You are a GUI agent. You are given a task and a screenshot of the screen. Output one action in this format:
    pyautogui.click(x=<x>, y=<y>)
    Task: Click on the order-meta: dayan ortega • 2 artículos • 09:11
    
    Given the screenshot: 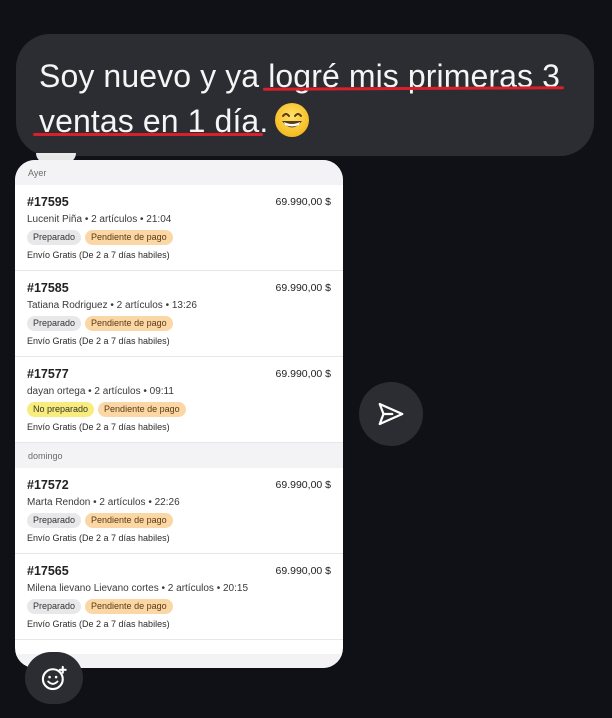 What is the action you would take?
    pyautogui.click(x=100, y=391)
    